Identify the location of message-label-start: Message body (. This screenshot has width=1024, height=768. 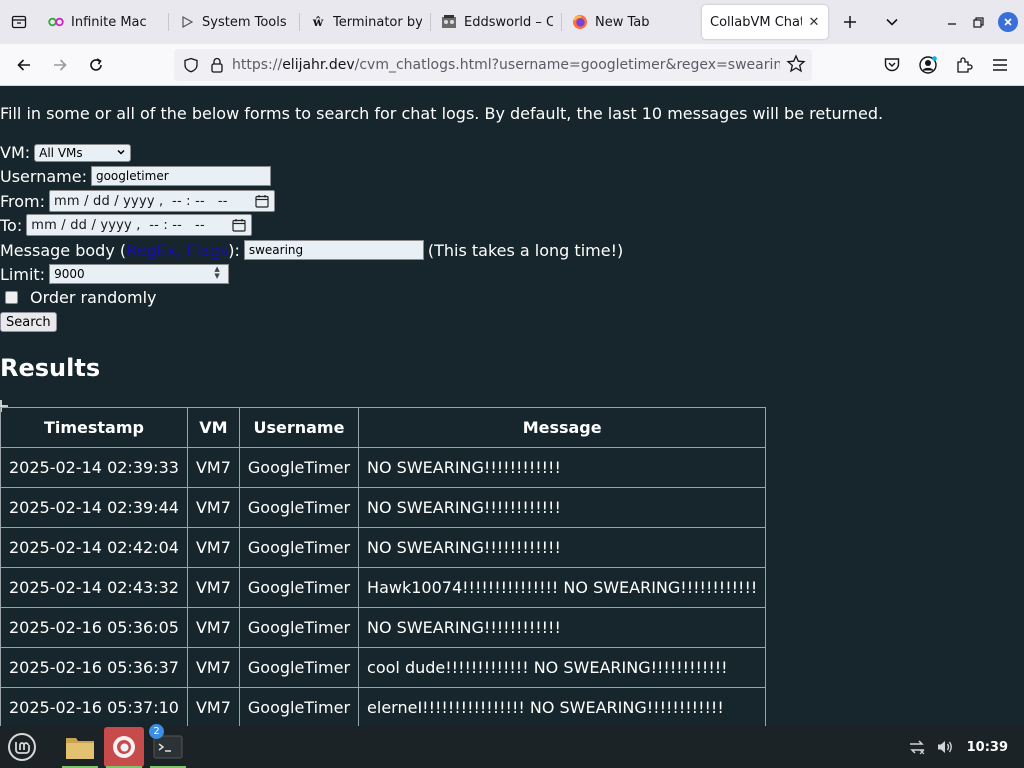
(63, 250).